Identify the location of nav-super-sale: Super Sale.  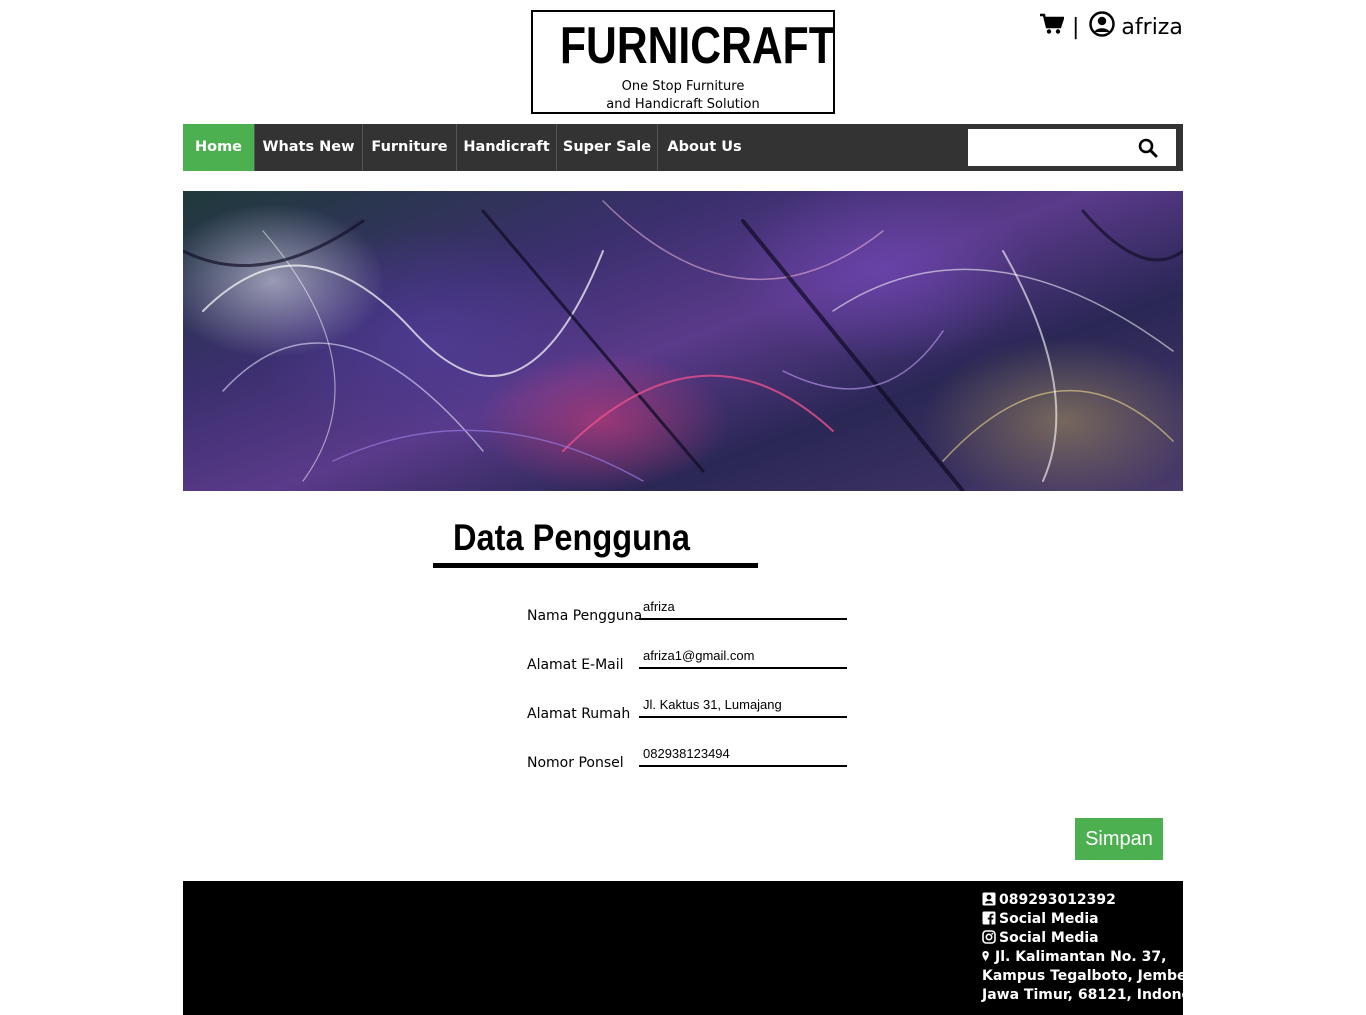
(607, 147).